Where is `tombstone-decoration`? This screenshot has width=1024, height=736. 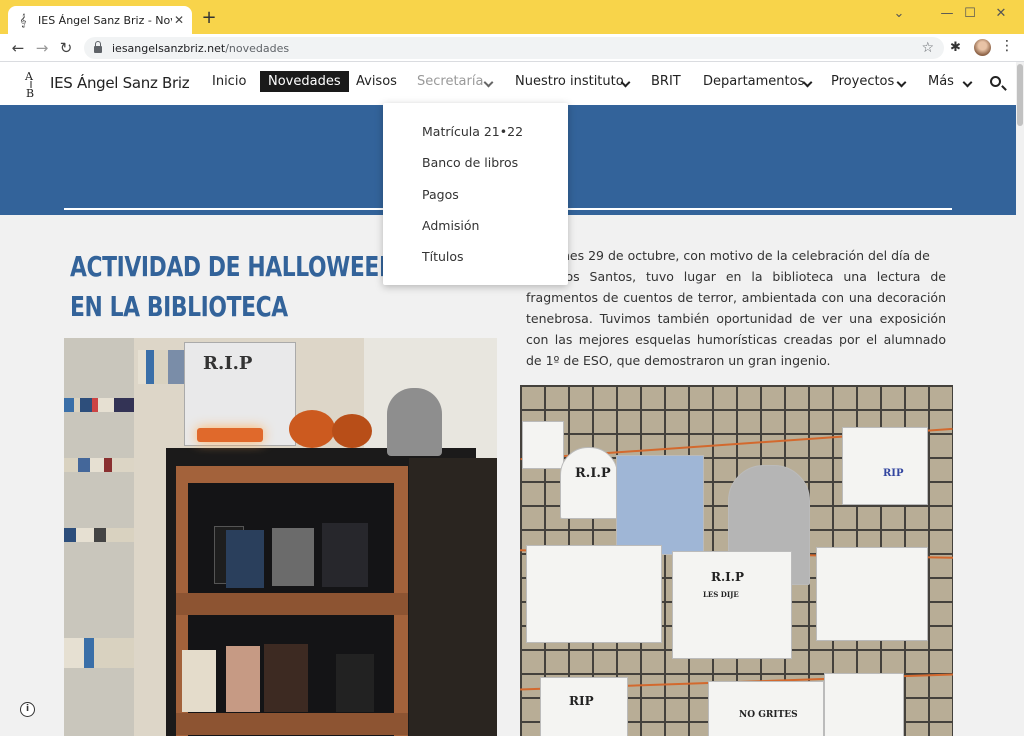
tombstone-decoration is located at coordinates (414, 422).